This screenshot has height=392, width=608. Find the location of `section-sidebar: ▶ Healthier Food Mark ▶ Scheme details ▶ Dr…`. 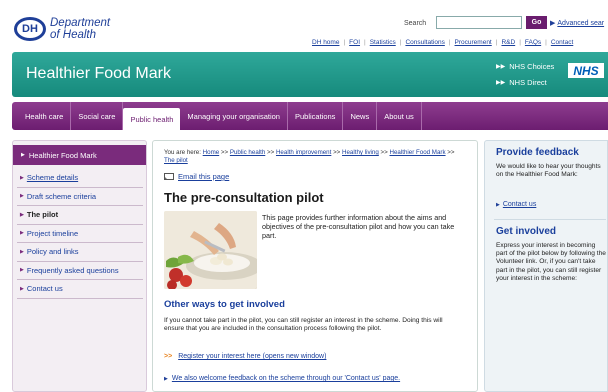

section-sidebar: ▶ Healthier Food Mark ▶ Scheme details ▶ Dr… is located at coordinates (79, 266).